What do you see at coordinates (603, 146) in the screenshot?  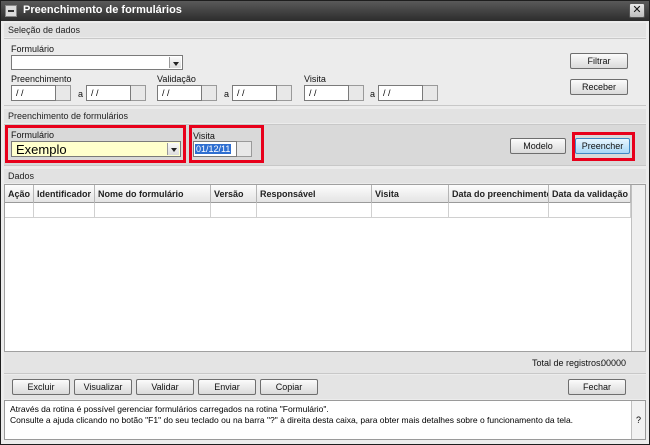 I see `highlight-preencher` at bounding box center [603, 146].